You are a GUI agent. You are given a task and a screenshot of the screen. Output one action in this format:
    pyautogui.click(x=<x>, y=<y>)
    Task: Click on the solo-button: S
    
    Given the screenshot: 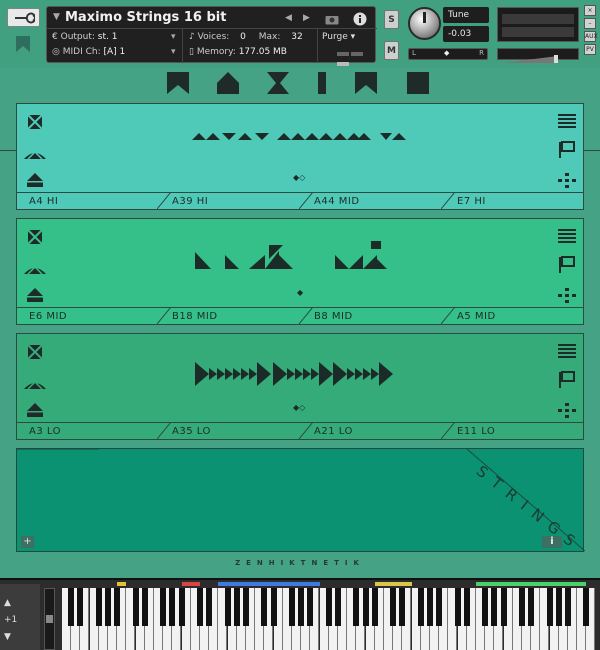 What is the action you would take?
    pyautogui.click(x=391, y=19)
    